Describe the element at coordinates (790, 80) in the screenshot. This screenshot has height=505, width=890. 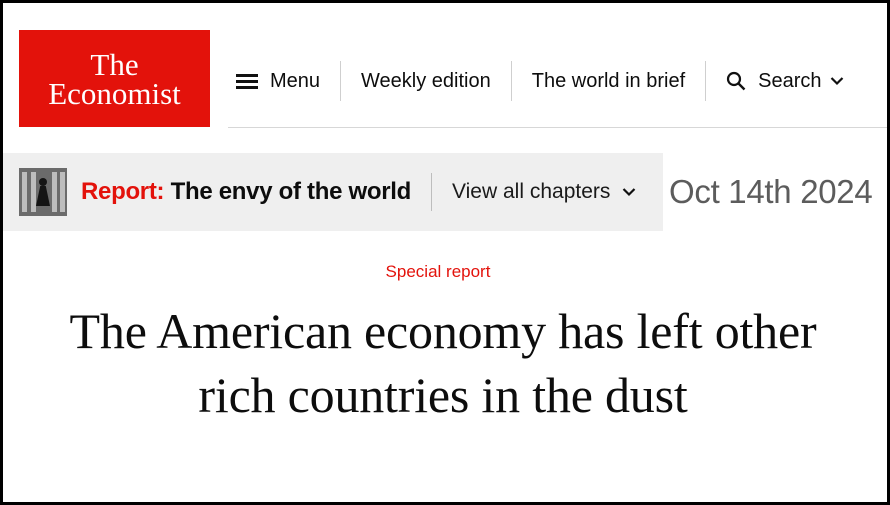
I see `search-label: Search` at that location.